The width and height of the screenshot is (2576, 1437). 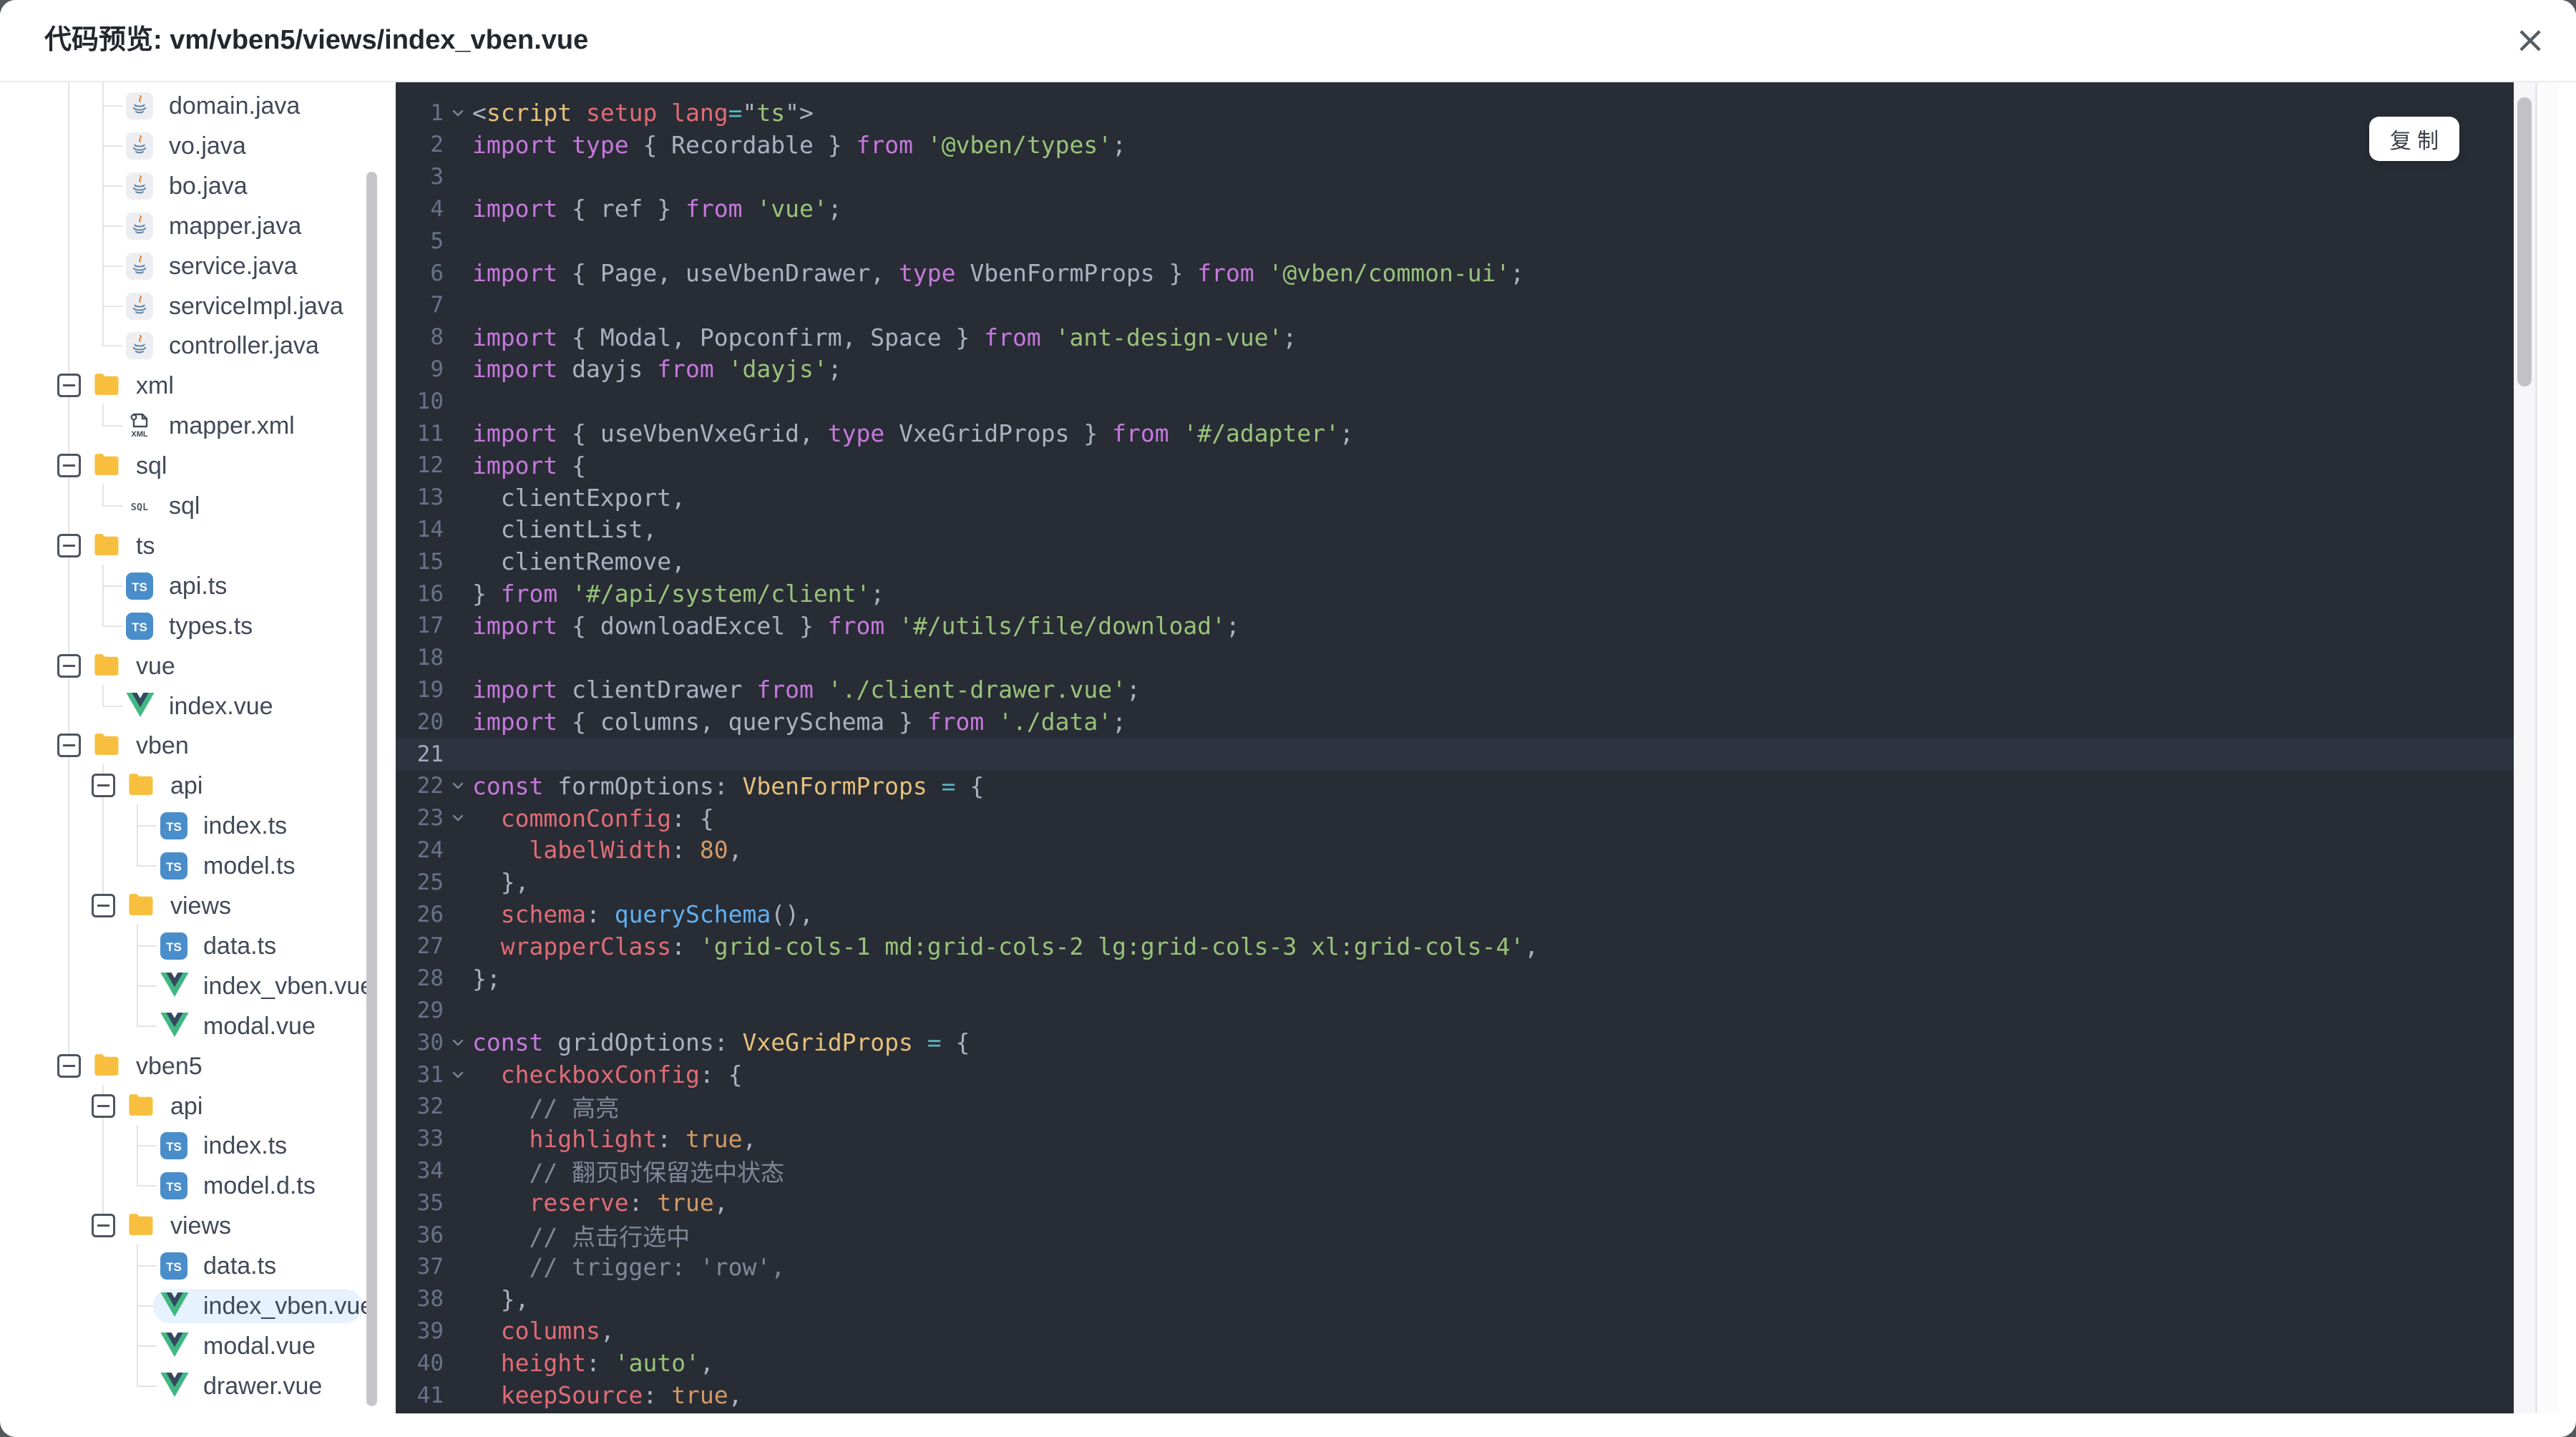 What do you see at coordinates (430, 498) in the screenshot?
I see `line-number: 13` at bounding box center [430, 498].